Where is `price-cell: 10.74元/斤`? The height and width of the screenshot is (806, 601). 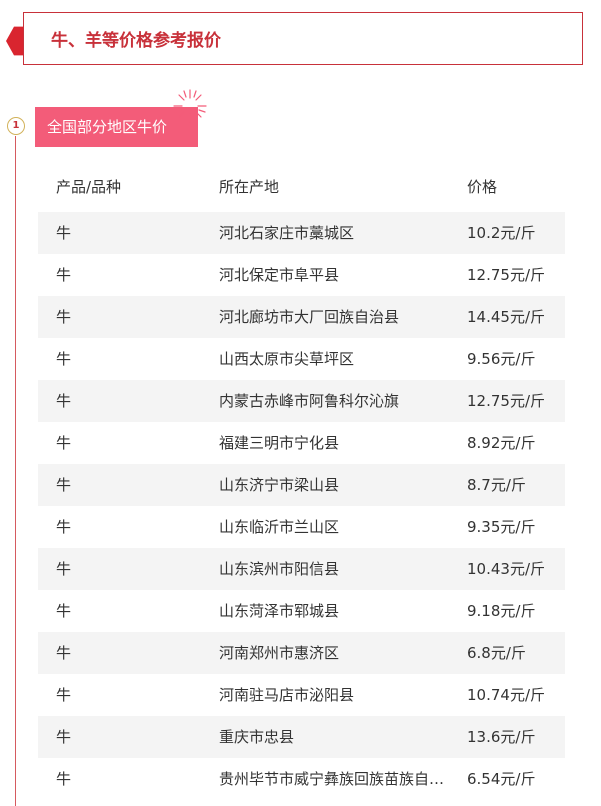
price-cell: 10.74元/斤 is located at coordinates (506, 695).